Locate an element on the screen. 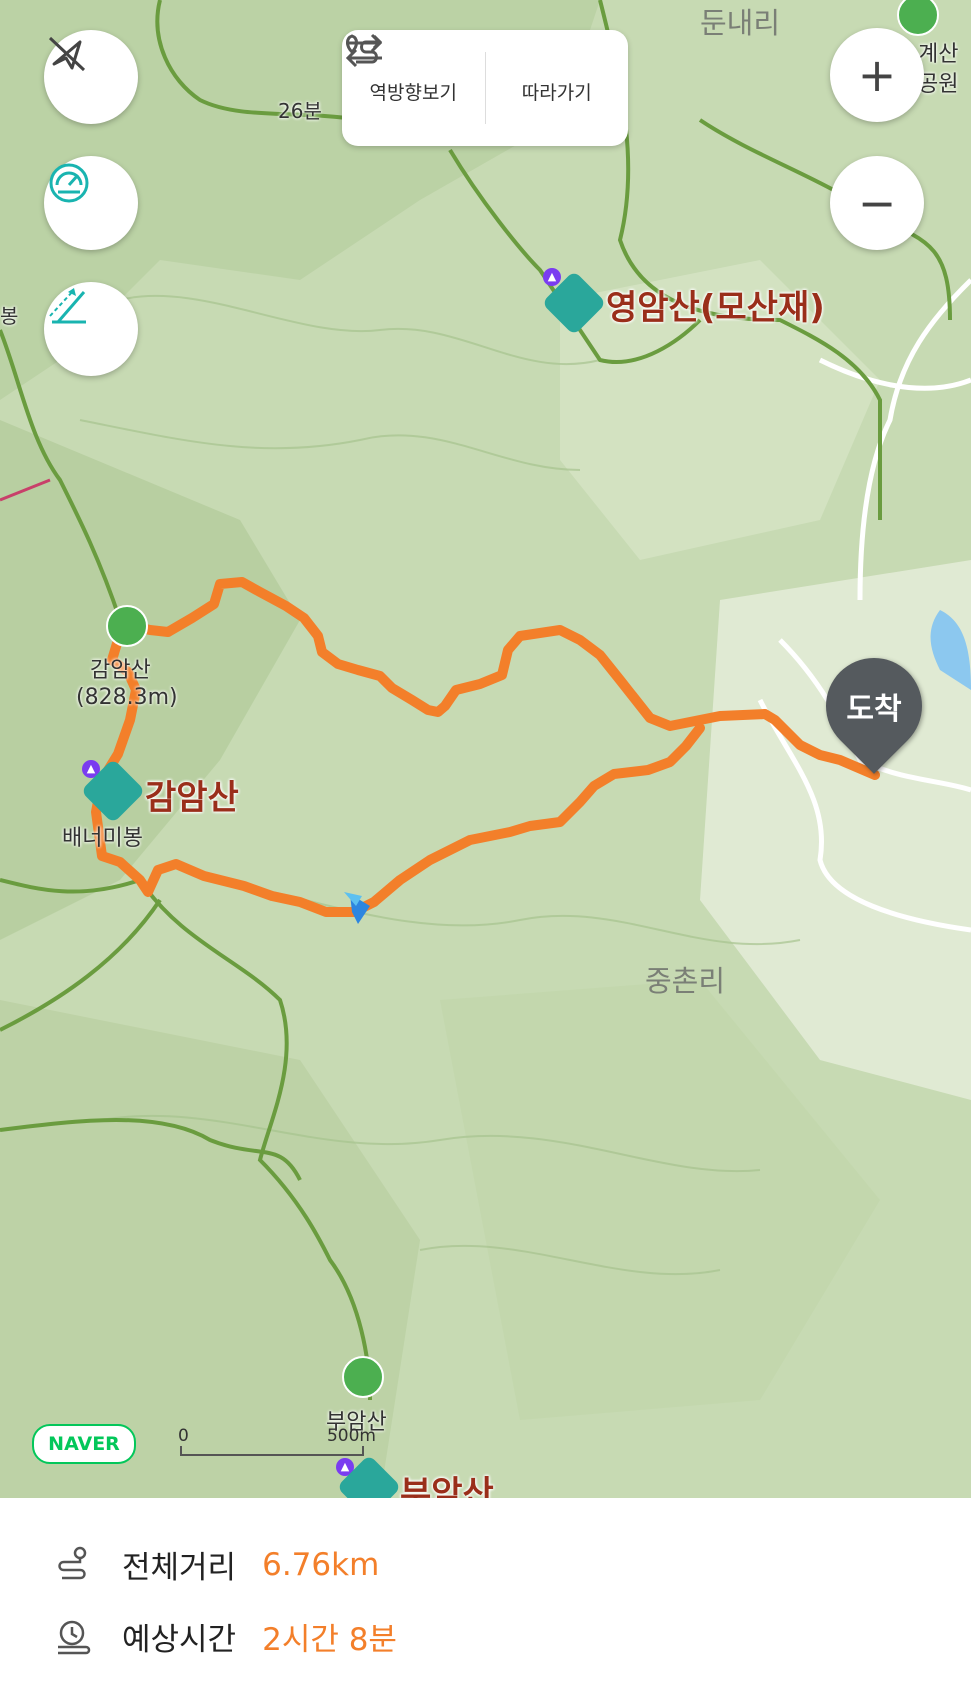 The height and width of the screenshot is (1684, 971). naver-logo: NAVER is located at coordinates (84, 1444).